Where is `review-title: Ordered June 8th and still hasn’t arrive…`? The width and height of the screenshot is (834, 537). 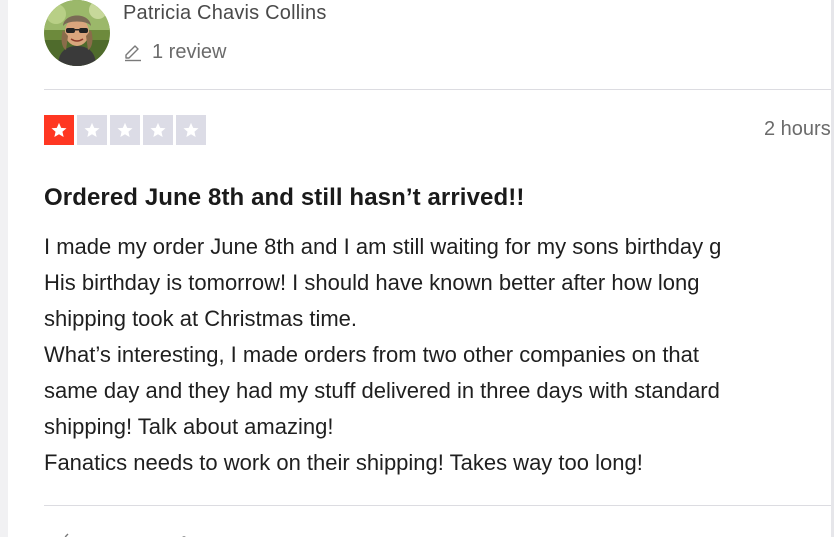
review-title: Ordered June 8th and still hasn’t arrive… is located at coordinates (284, 198).